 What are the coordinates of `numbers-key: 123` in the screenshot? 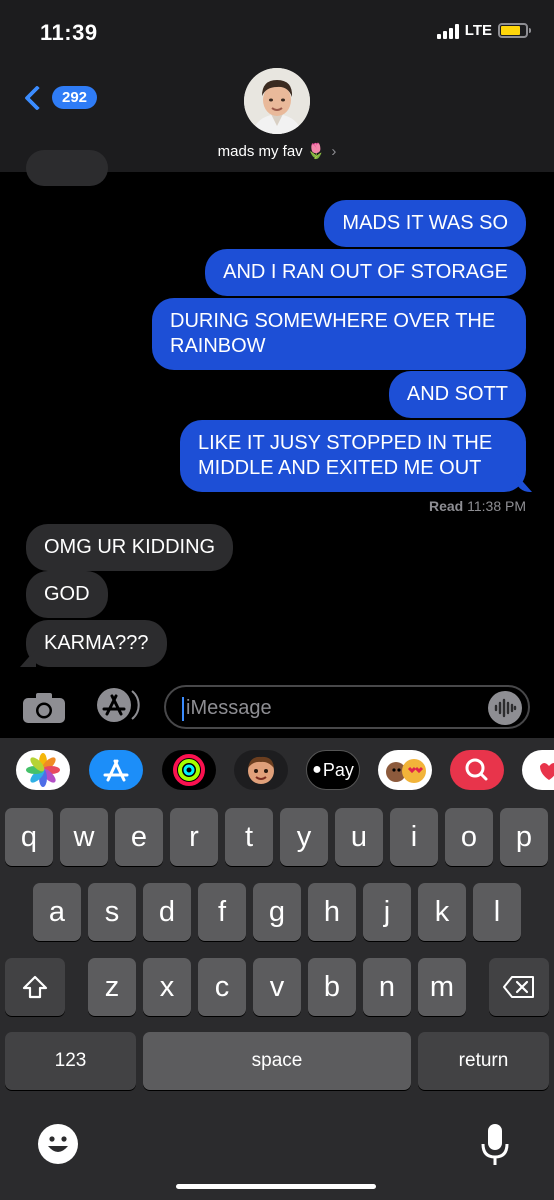 It's located at (70, 1061).